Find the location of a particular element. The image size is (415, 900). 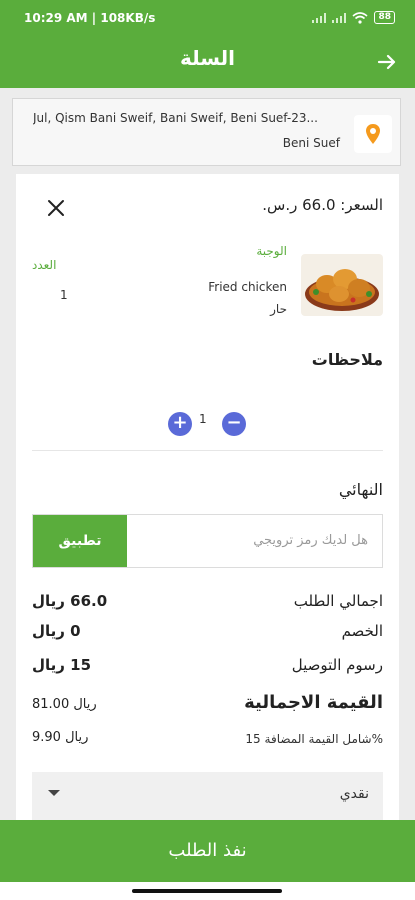

vat-label: شامل القيمة المضافة 15% is located at coordinates (314, 739).